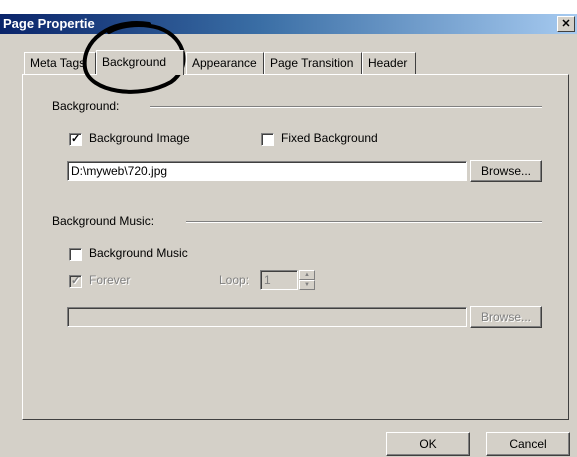  I want to click on forever-label: Forever, so click(110, 280).